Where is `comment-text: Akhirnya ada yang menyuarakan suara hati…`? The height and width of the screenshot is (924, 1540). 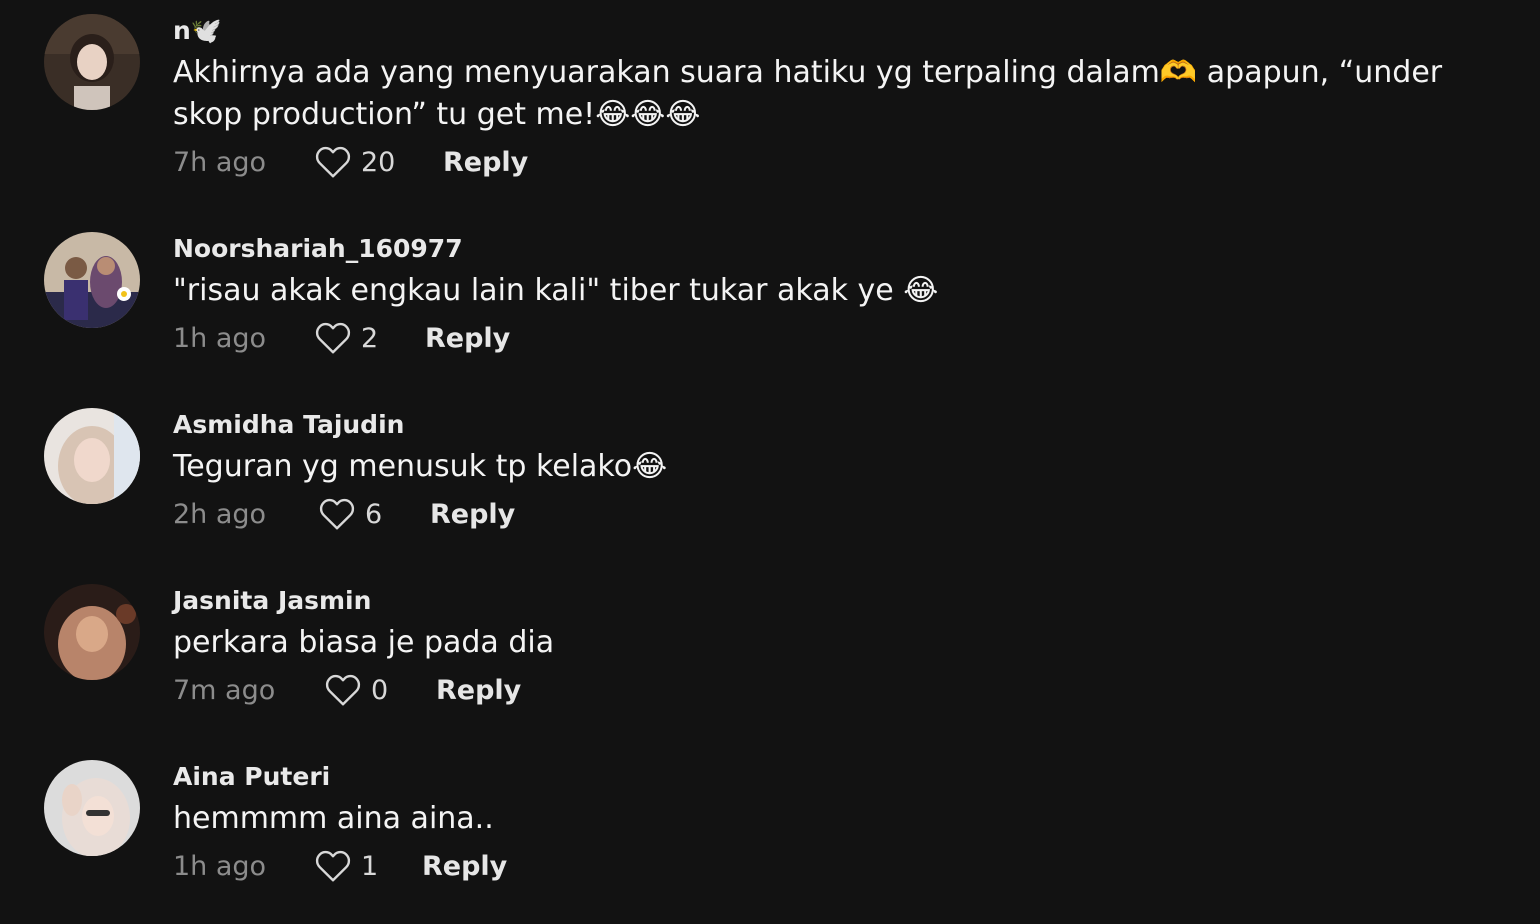
comment-text: Akhirnya ada yang menyuarakan suara hati… is located at coordinates (808, 93).